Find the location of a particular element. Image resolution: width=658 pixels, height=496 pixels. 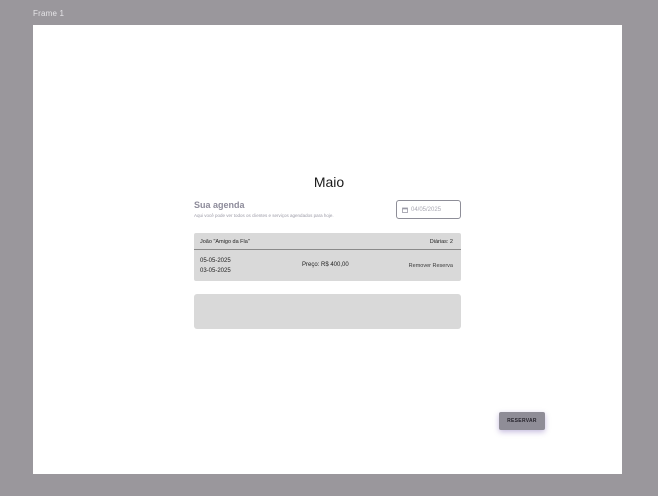

date-picker-input: 04/05/2025 is located at coordinates (428, 209).